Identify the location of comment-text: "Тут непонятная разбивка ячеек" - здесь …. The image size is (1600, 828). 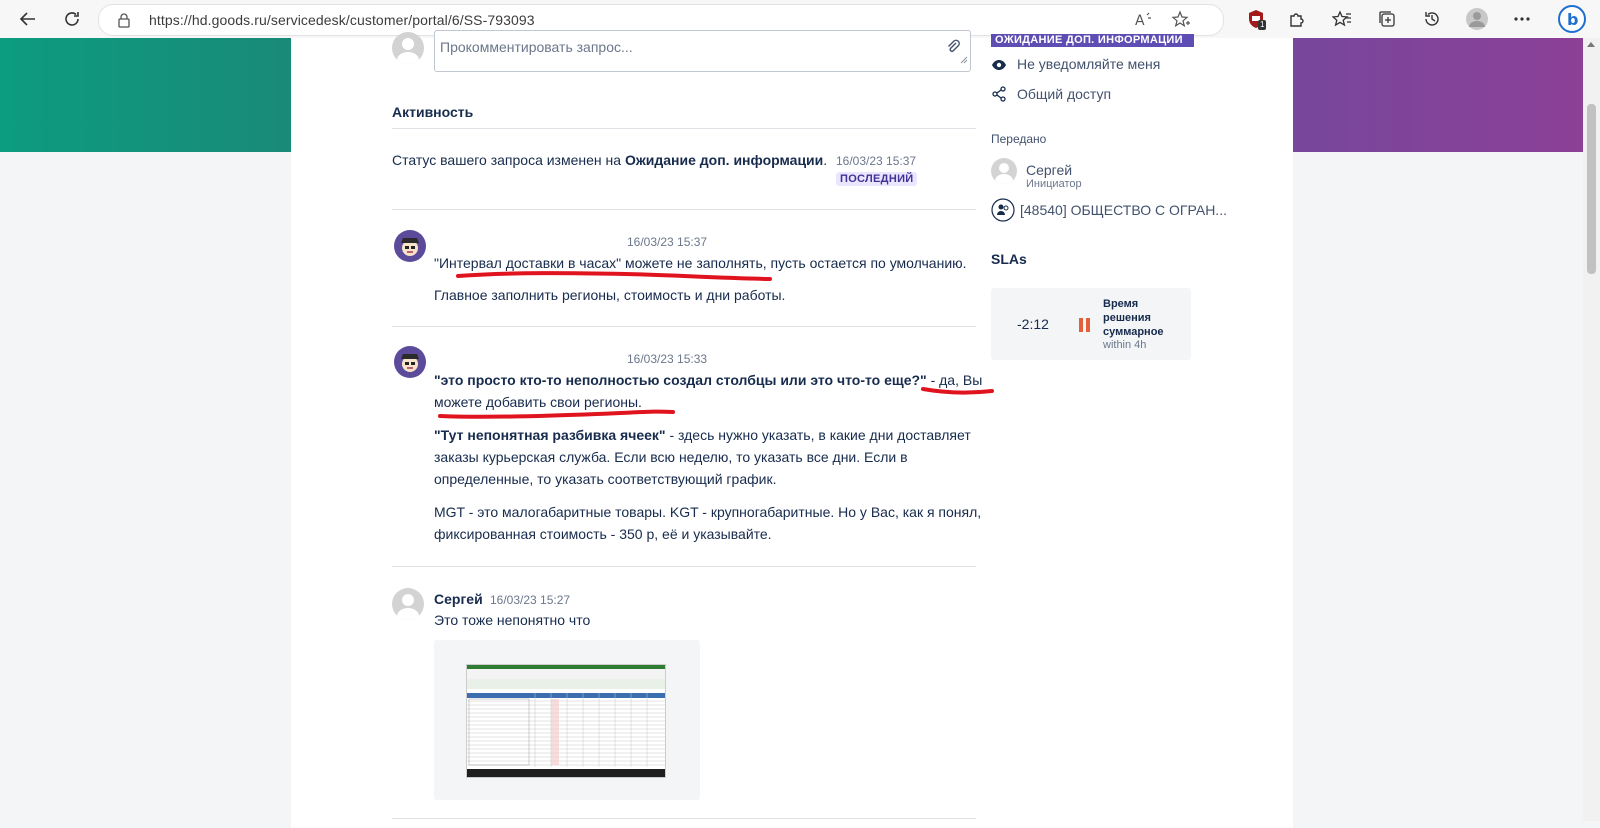
(702, 435).